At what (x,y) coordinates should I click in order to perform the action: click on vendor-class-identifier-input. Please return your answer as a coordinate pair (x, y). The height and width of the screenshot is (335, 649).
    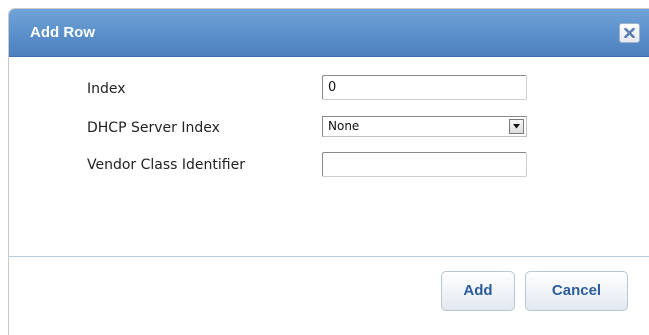
    Looking at the image, I should click on (424, 164).